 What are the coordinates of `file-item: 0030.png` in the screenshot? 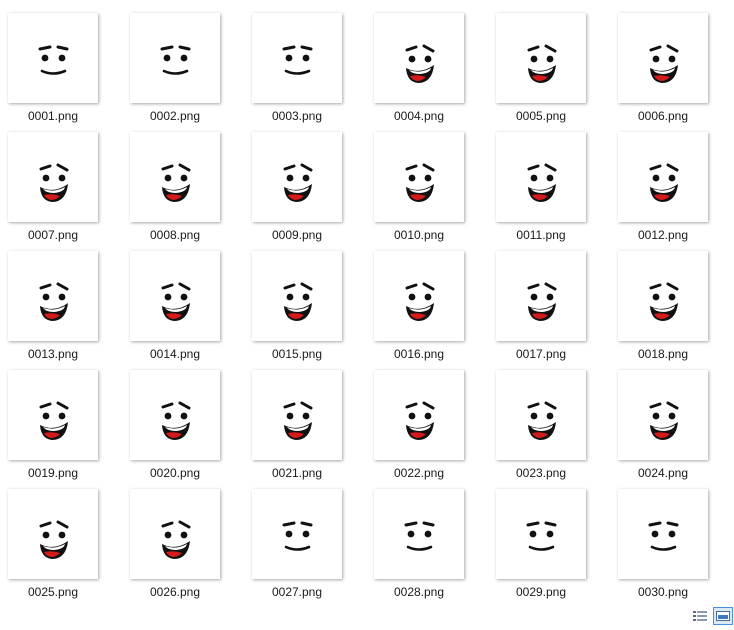 It's located at (663, 548).